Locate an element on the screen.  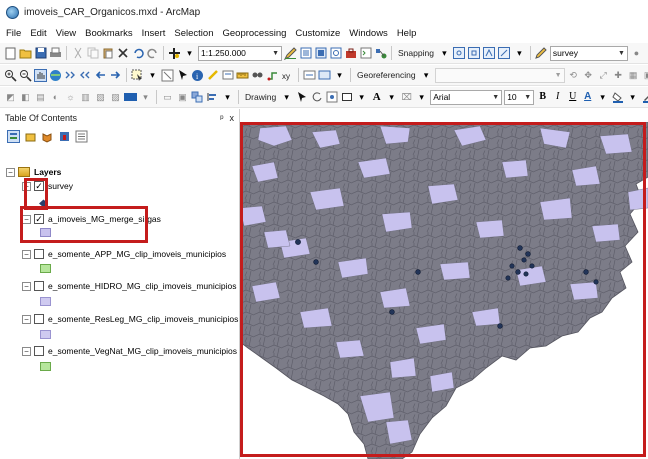
italic-button: I is located at coordinates (557, 97).